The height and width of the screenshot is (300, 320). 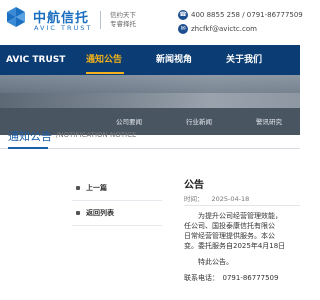 I want to click on section-subtitle: /NOTIFICATION NOTICE, so click(x=96, y=135).